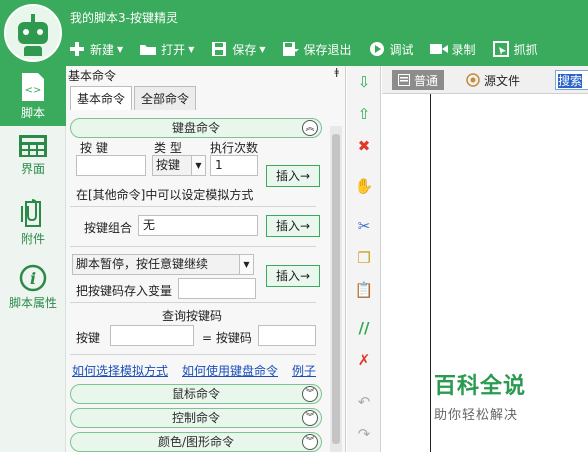  I want to click on type-select: 按键 ▼, so click(179, 165).